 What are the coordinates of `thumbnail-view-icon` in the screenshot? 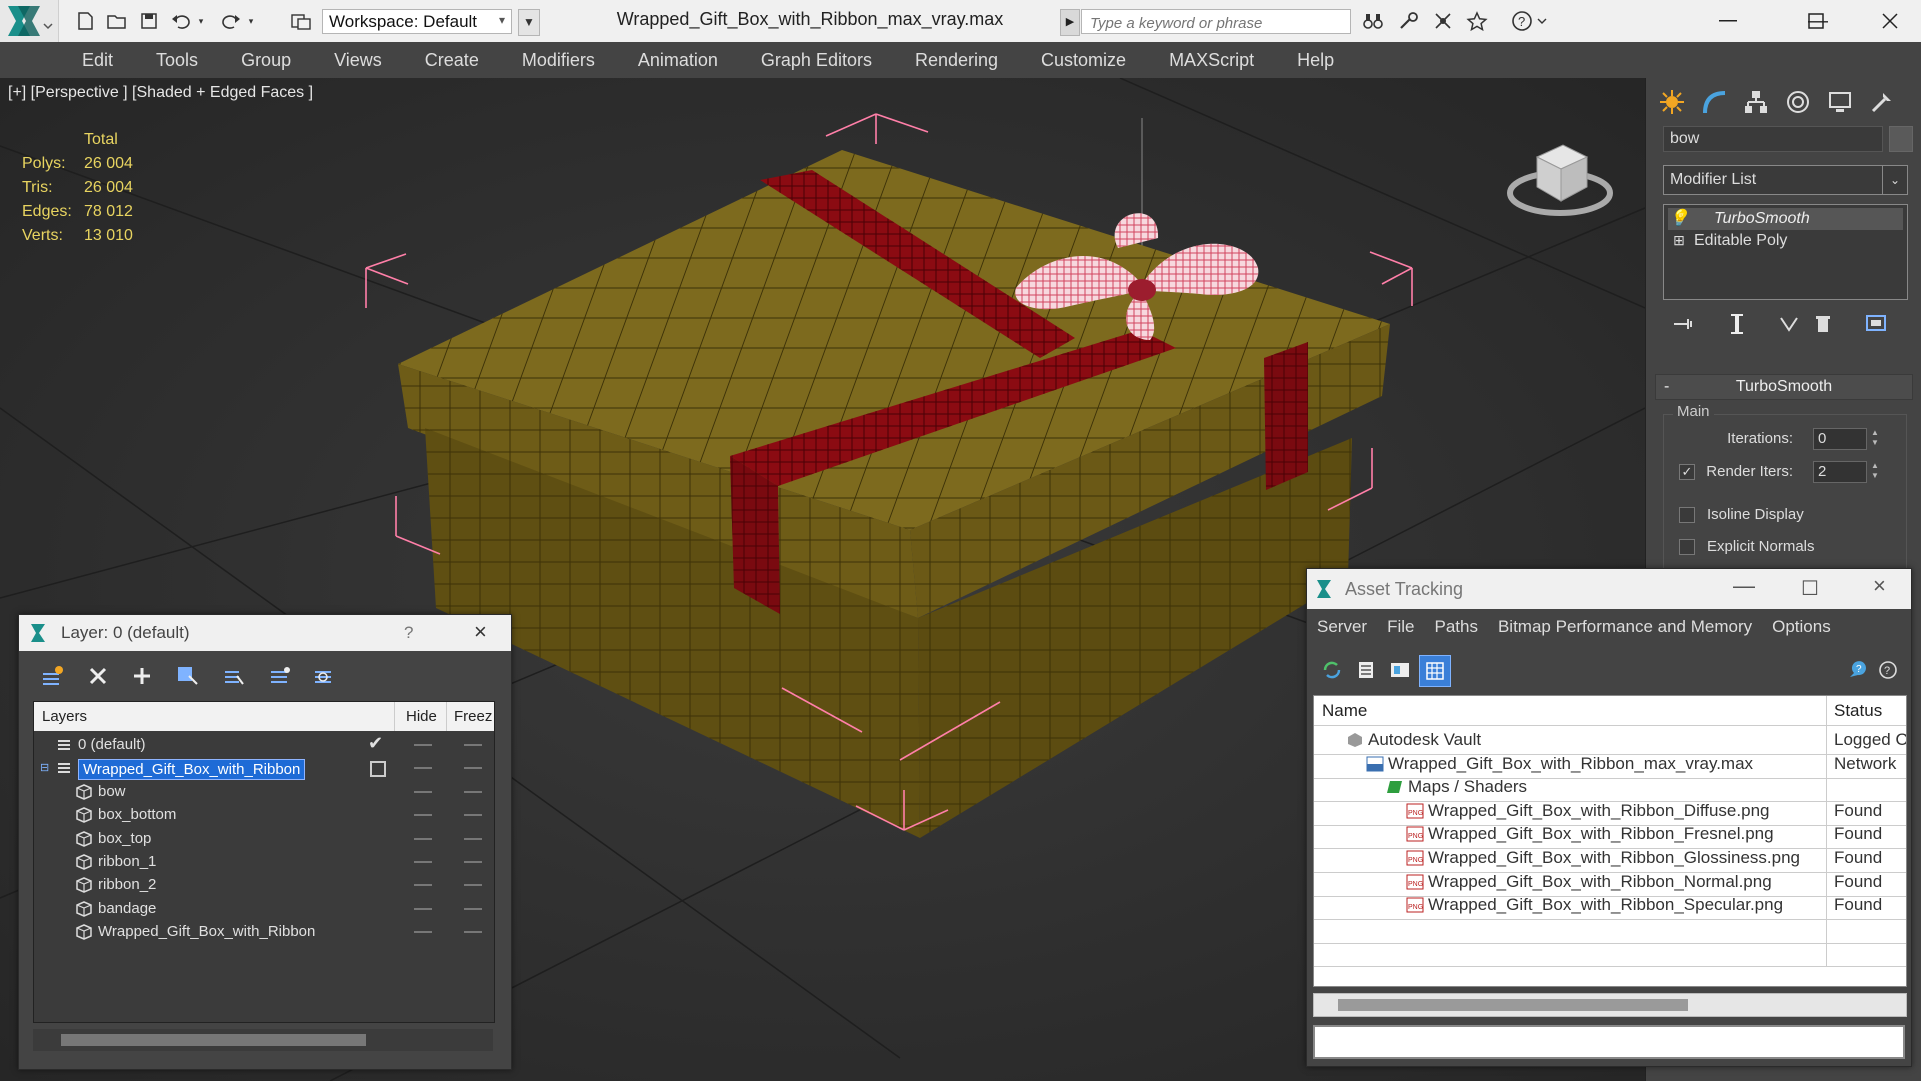 It's located at (1400, 670).